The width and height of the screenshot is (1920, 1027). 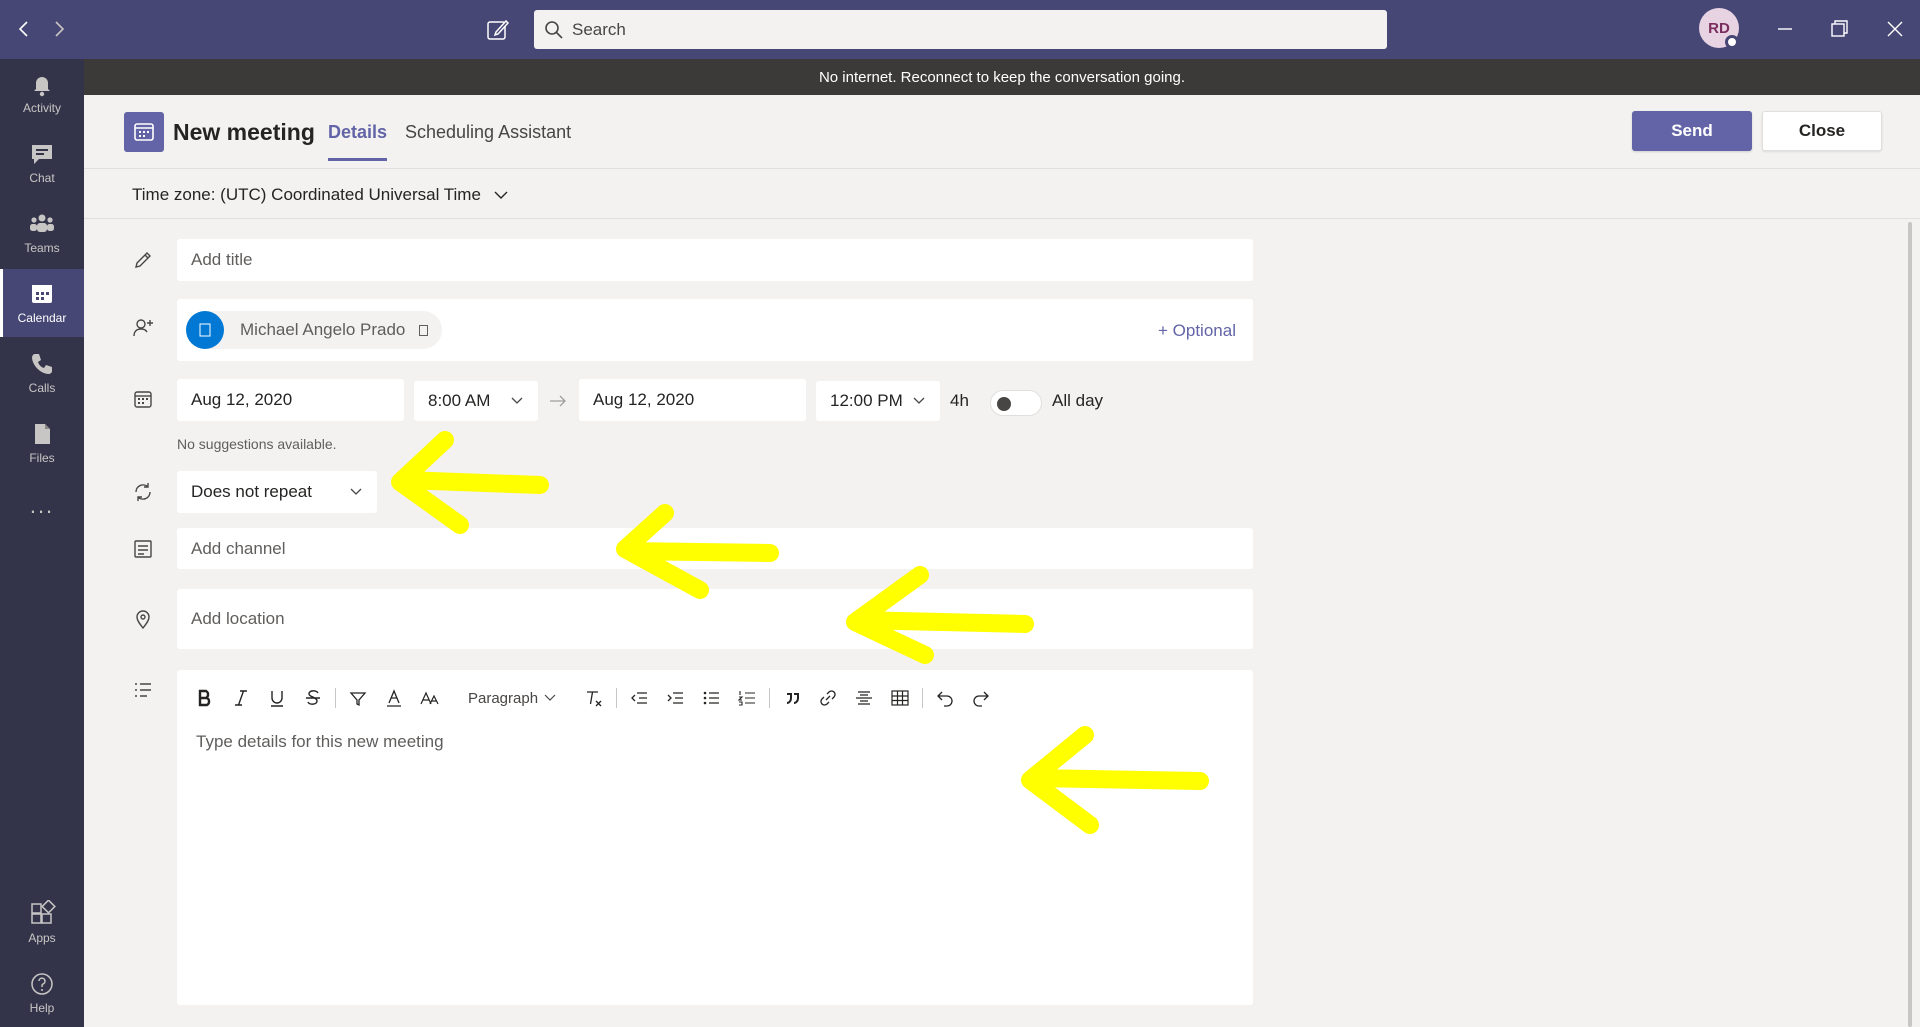 I want to click on all-day-toggle, so click(x=1016, y=403).